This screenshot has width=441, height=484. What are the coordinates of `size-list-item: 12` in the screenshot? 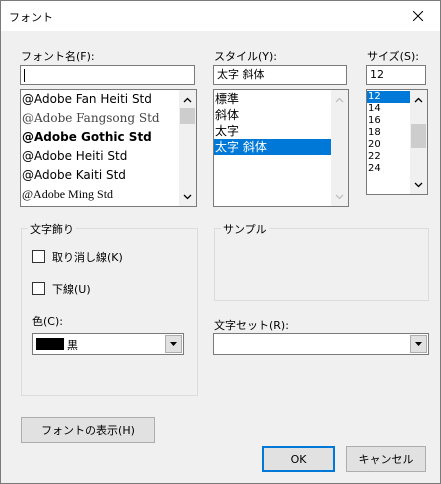 It's located at (388, 97).